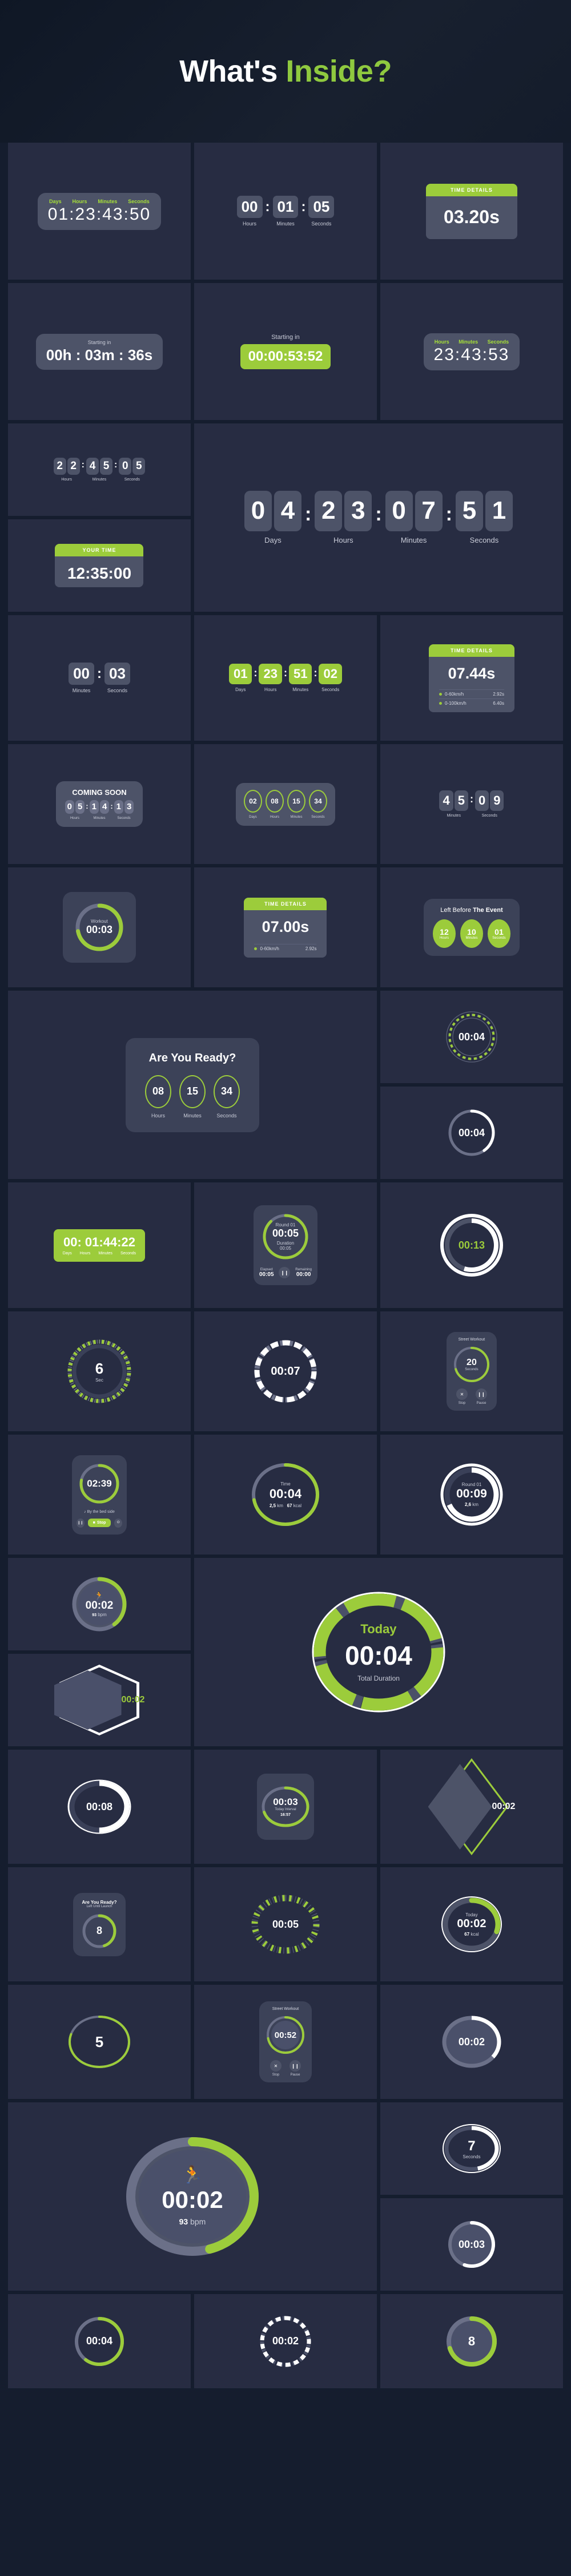 The width and height of the screenshot is (571, 2576). I want to click on countdown-value: 23:43:53, so click(471, 354).